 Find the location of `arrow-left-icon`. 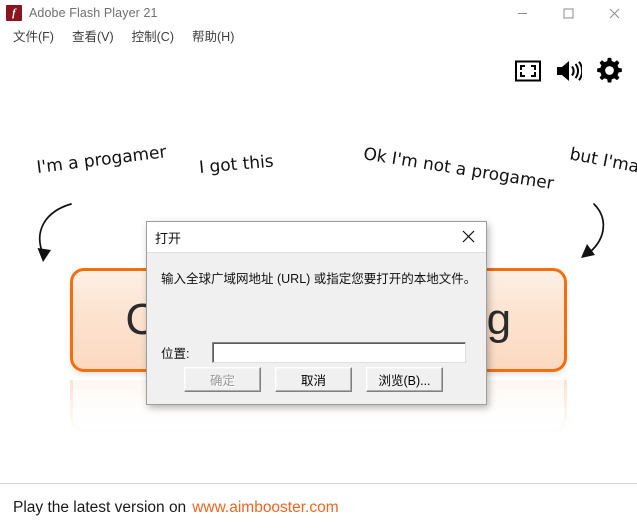

arrow-left-icon is located at coordinates (54, 232).